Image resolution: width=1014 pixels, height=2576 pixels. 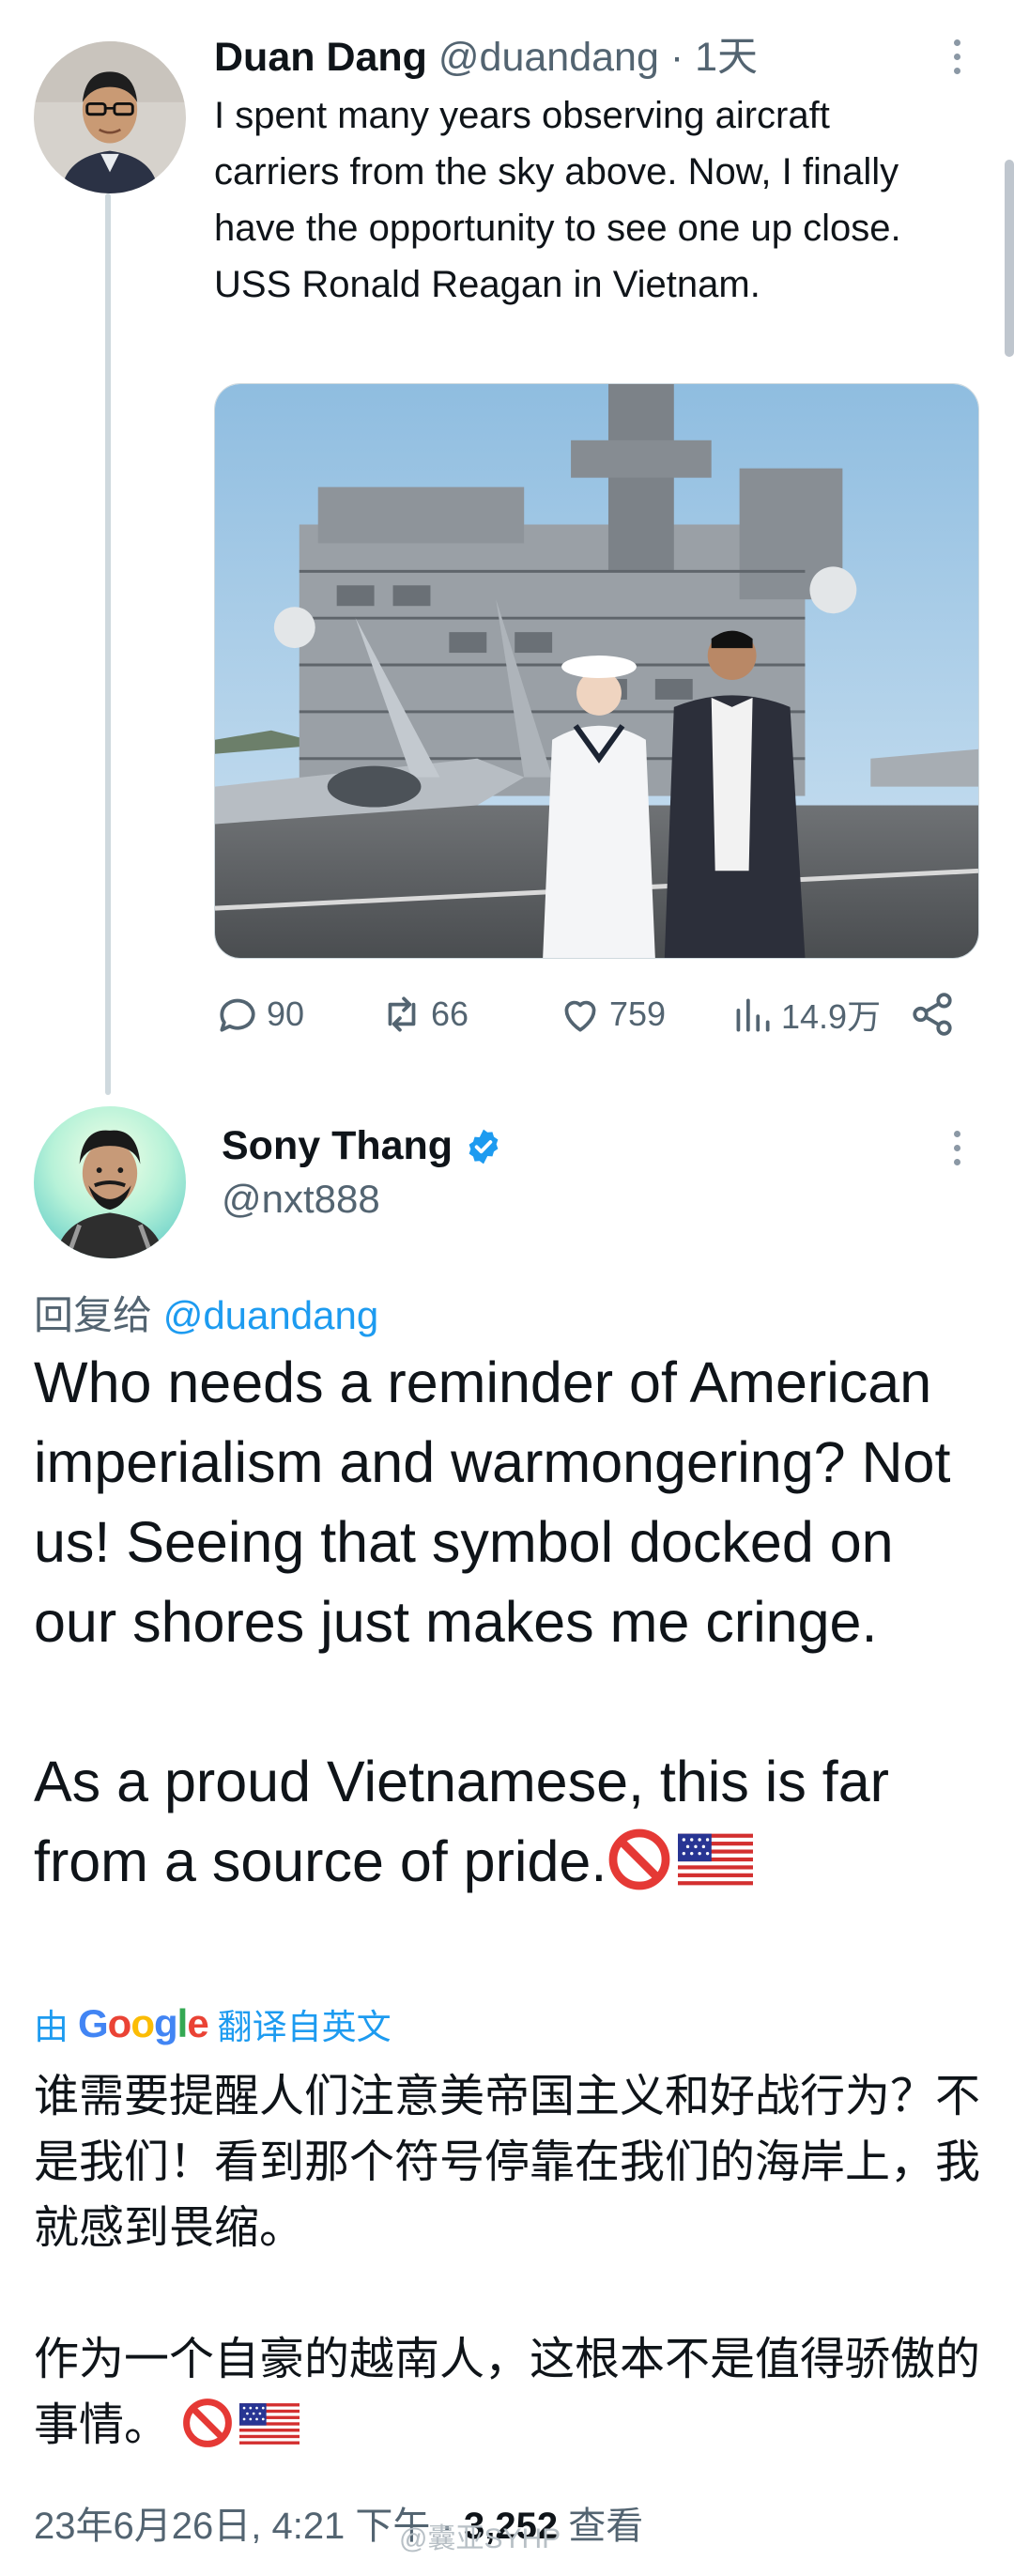 I want to click on reply-context: 回复给 @duandang, so click(x=206, y=1312).